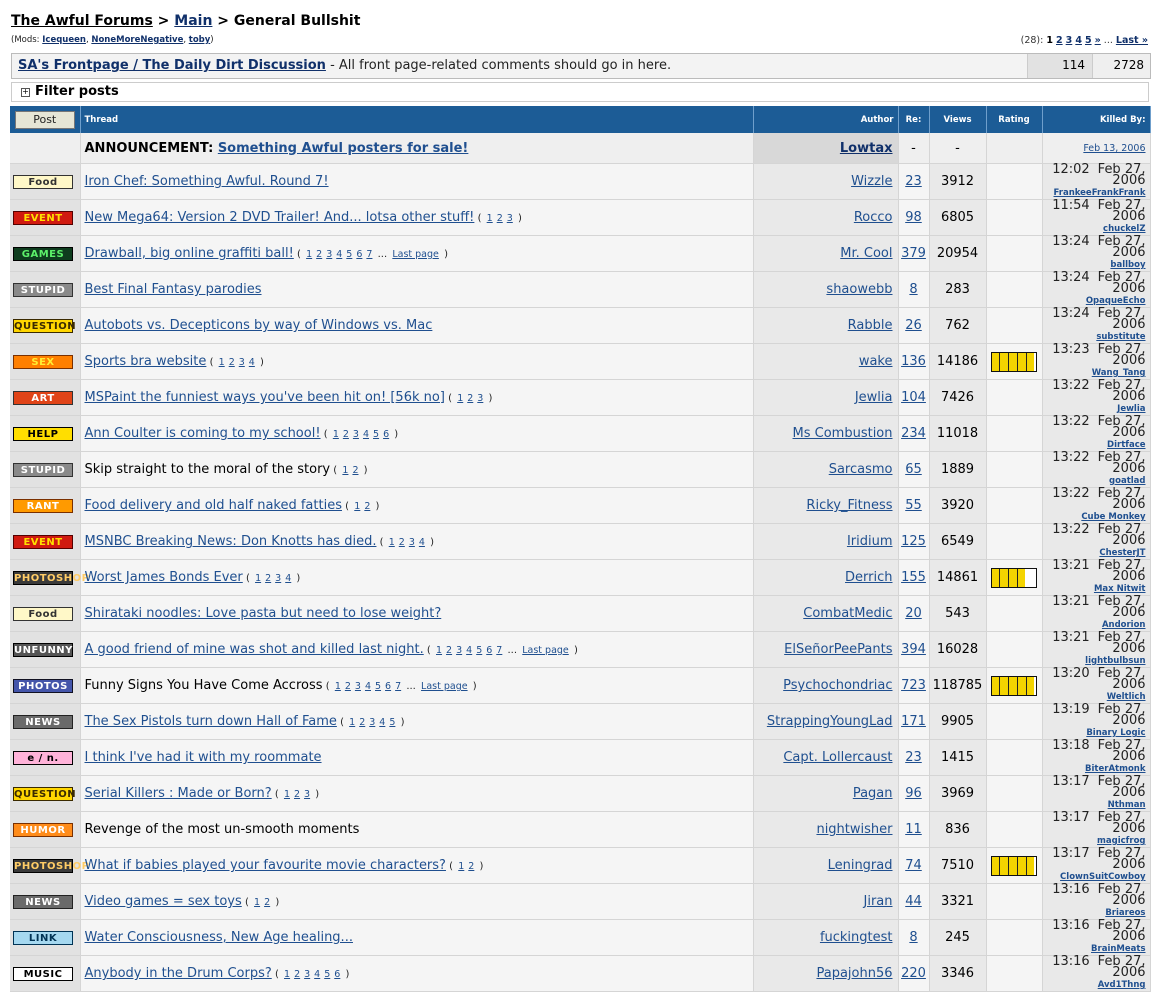  What do you see at coordinates (1116, 301) in the screenshot?
I see `lastpost-user-link: OpaqueEcho` at bounding box center [1116, 301].